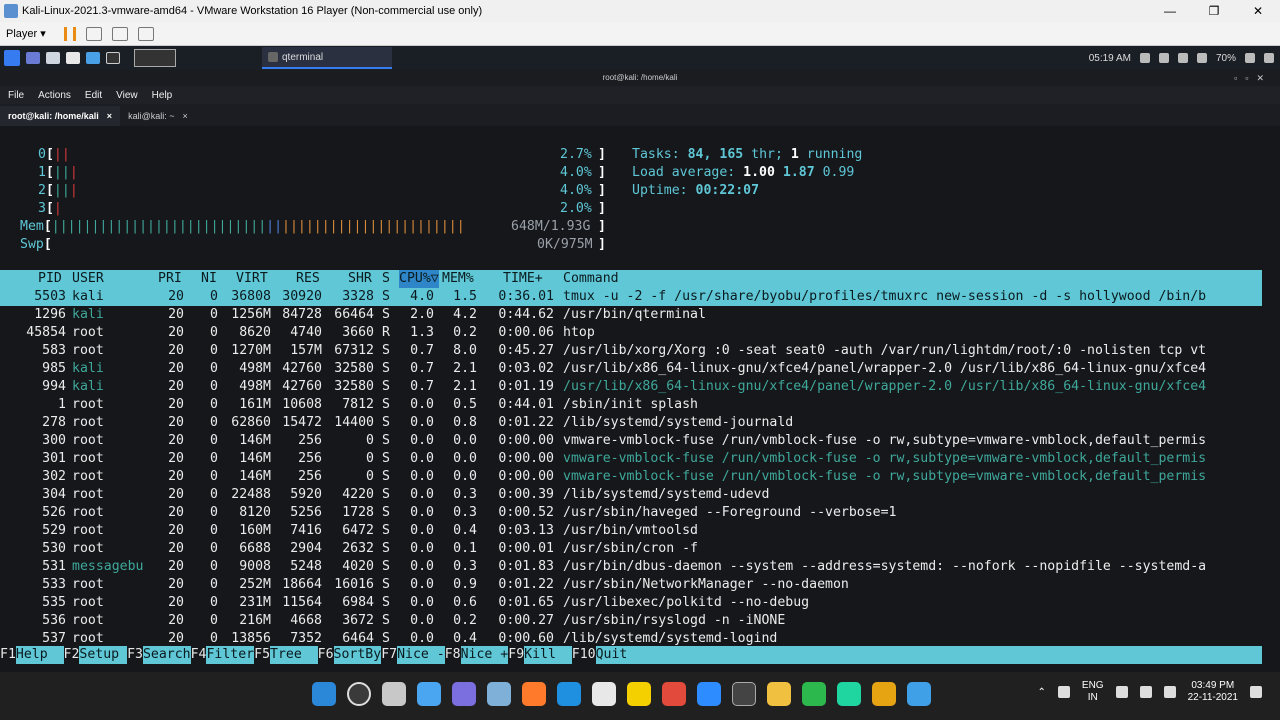 Image resolution: width=1280 pixels, height=720 pixels. I want to click on wifi-icon, so click(1121, 692).